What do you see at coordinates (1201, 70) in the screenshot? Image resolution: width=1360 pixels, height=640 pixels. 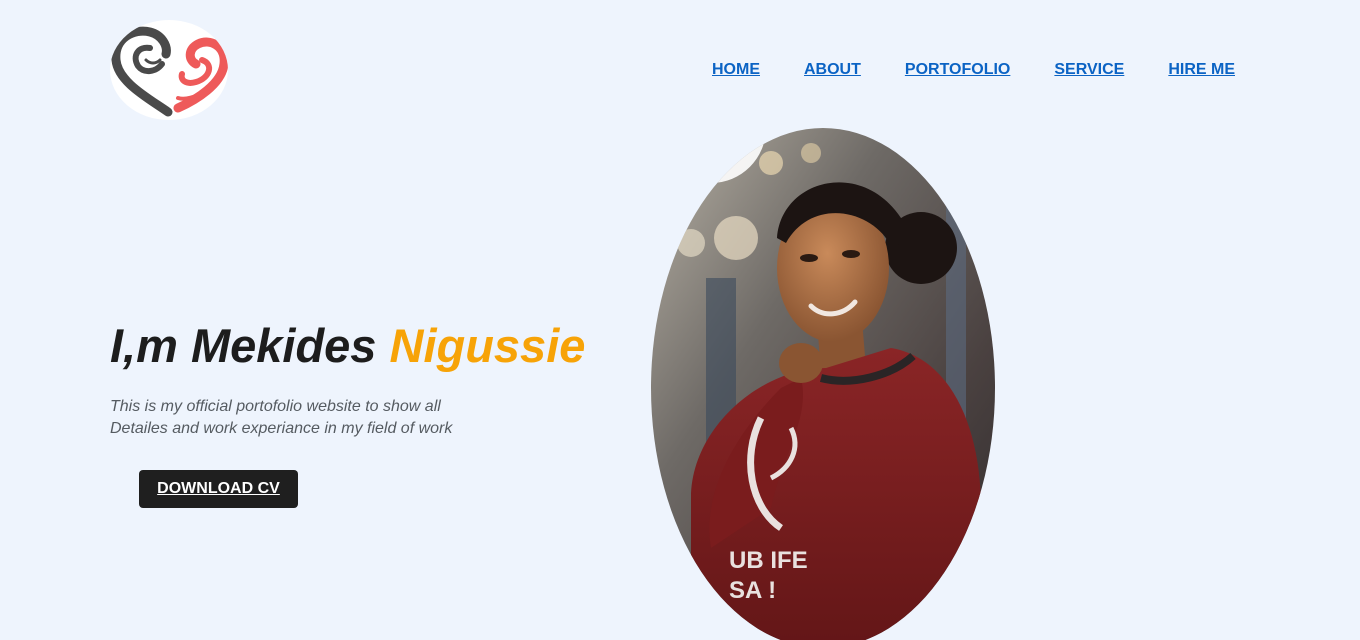 I see `nav-hire-me-link: HIRE ME` at bounding box center [1201, 70].